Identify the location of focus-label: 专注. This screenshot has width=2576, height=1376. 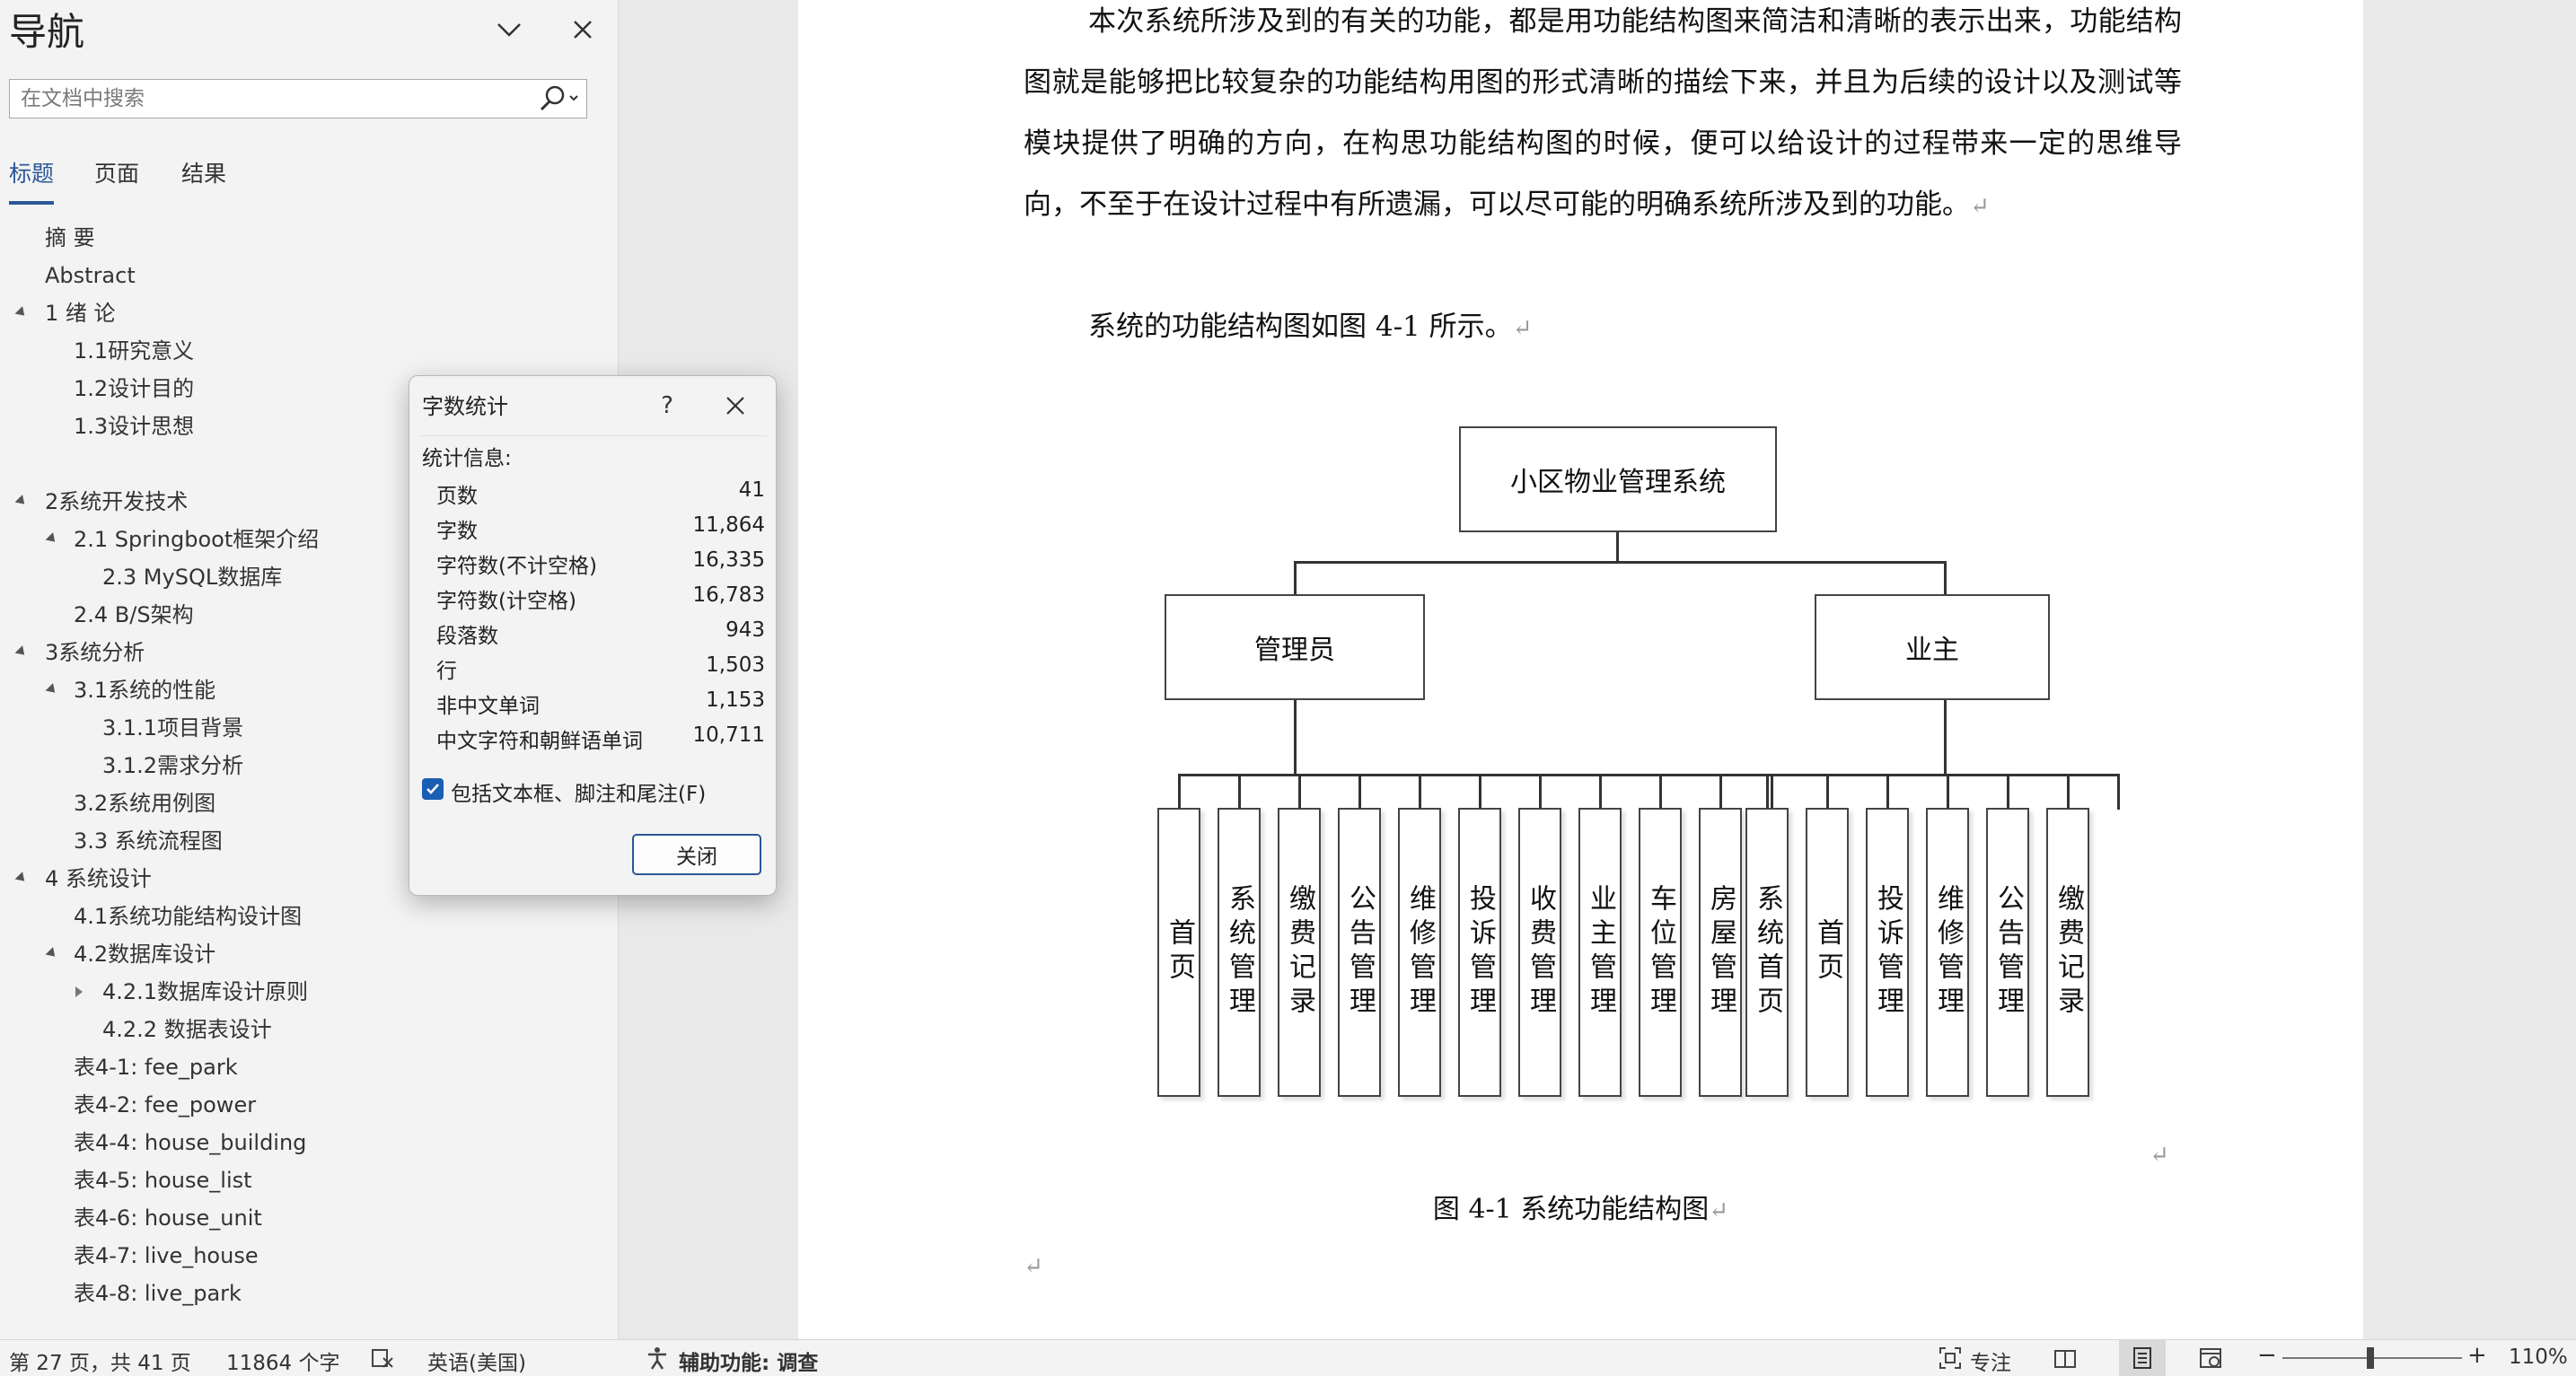
(1991, 1360).